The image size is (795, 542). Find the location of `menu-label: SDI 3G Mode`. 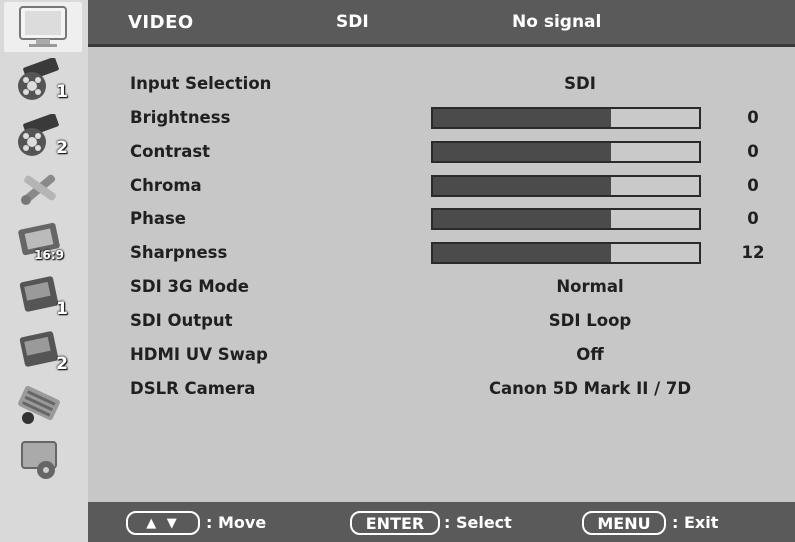

menu-label: SDI 3G Mode is located at coordinates (189, 286).